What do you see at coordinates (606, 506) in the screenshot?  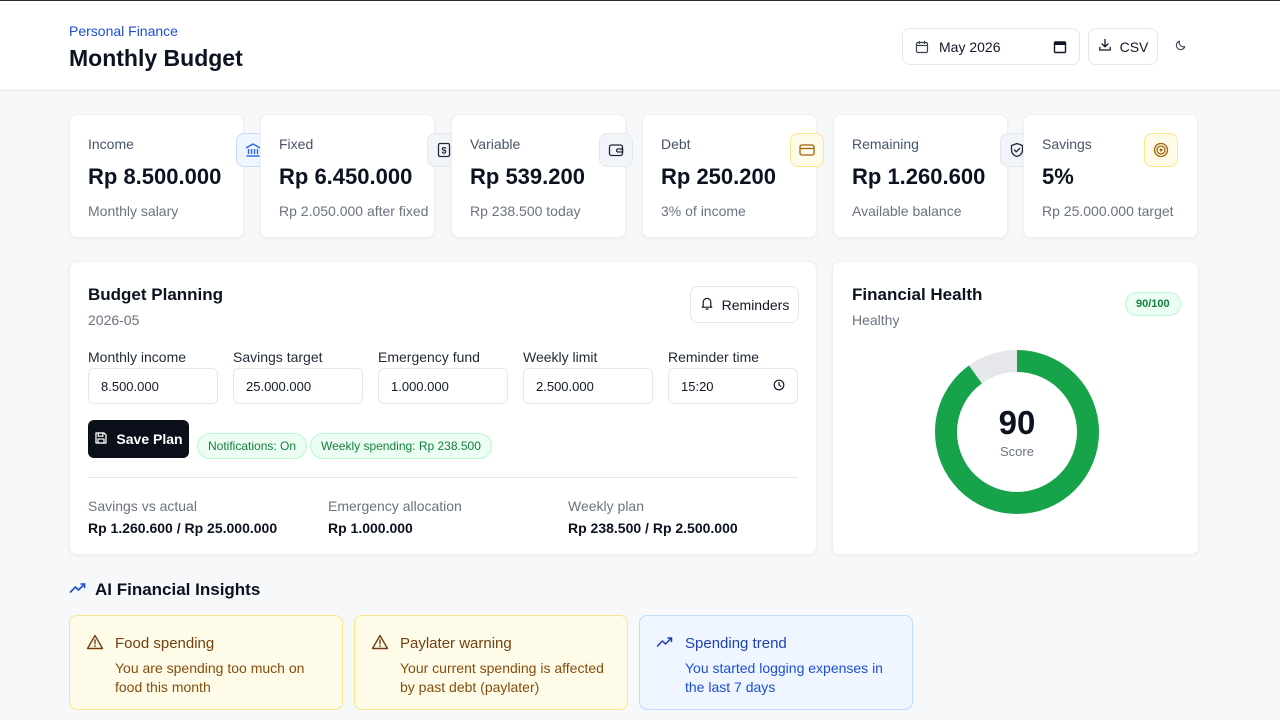 I see `summary-label: Weekly plan` at bounding box center [606, 506].